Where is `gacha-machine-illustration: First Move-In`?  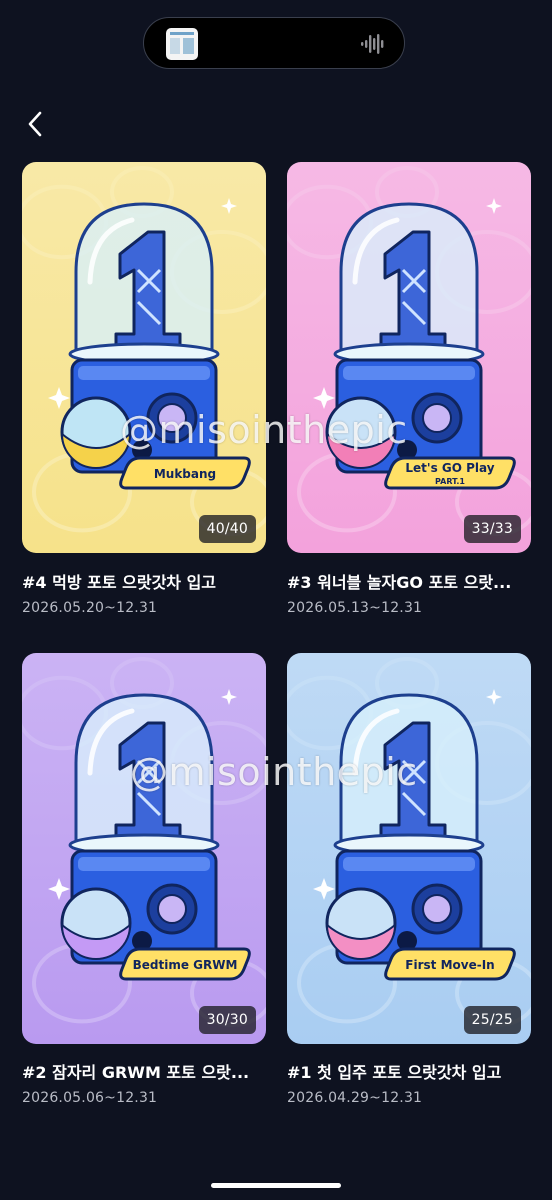
gacha-machine-illustration: First Move-In is located at coordinates (409, 848).